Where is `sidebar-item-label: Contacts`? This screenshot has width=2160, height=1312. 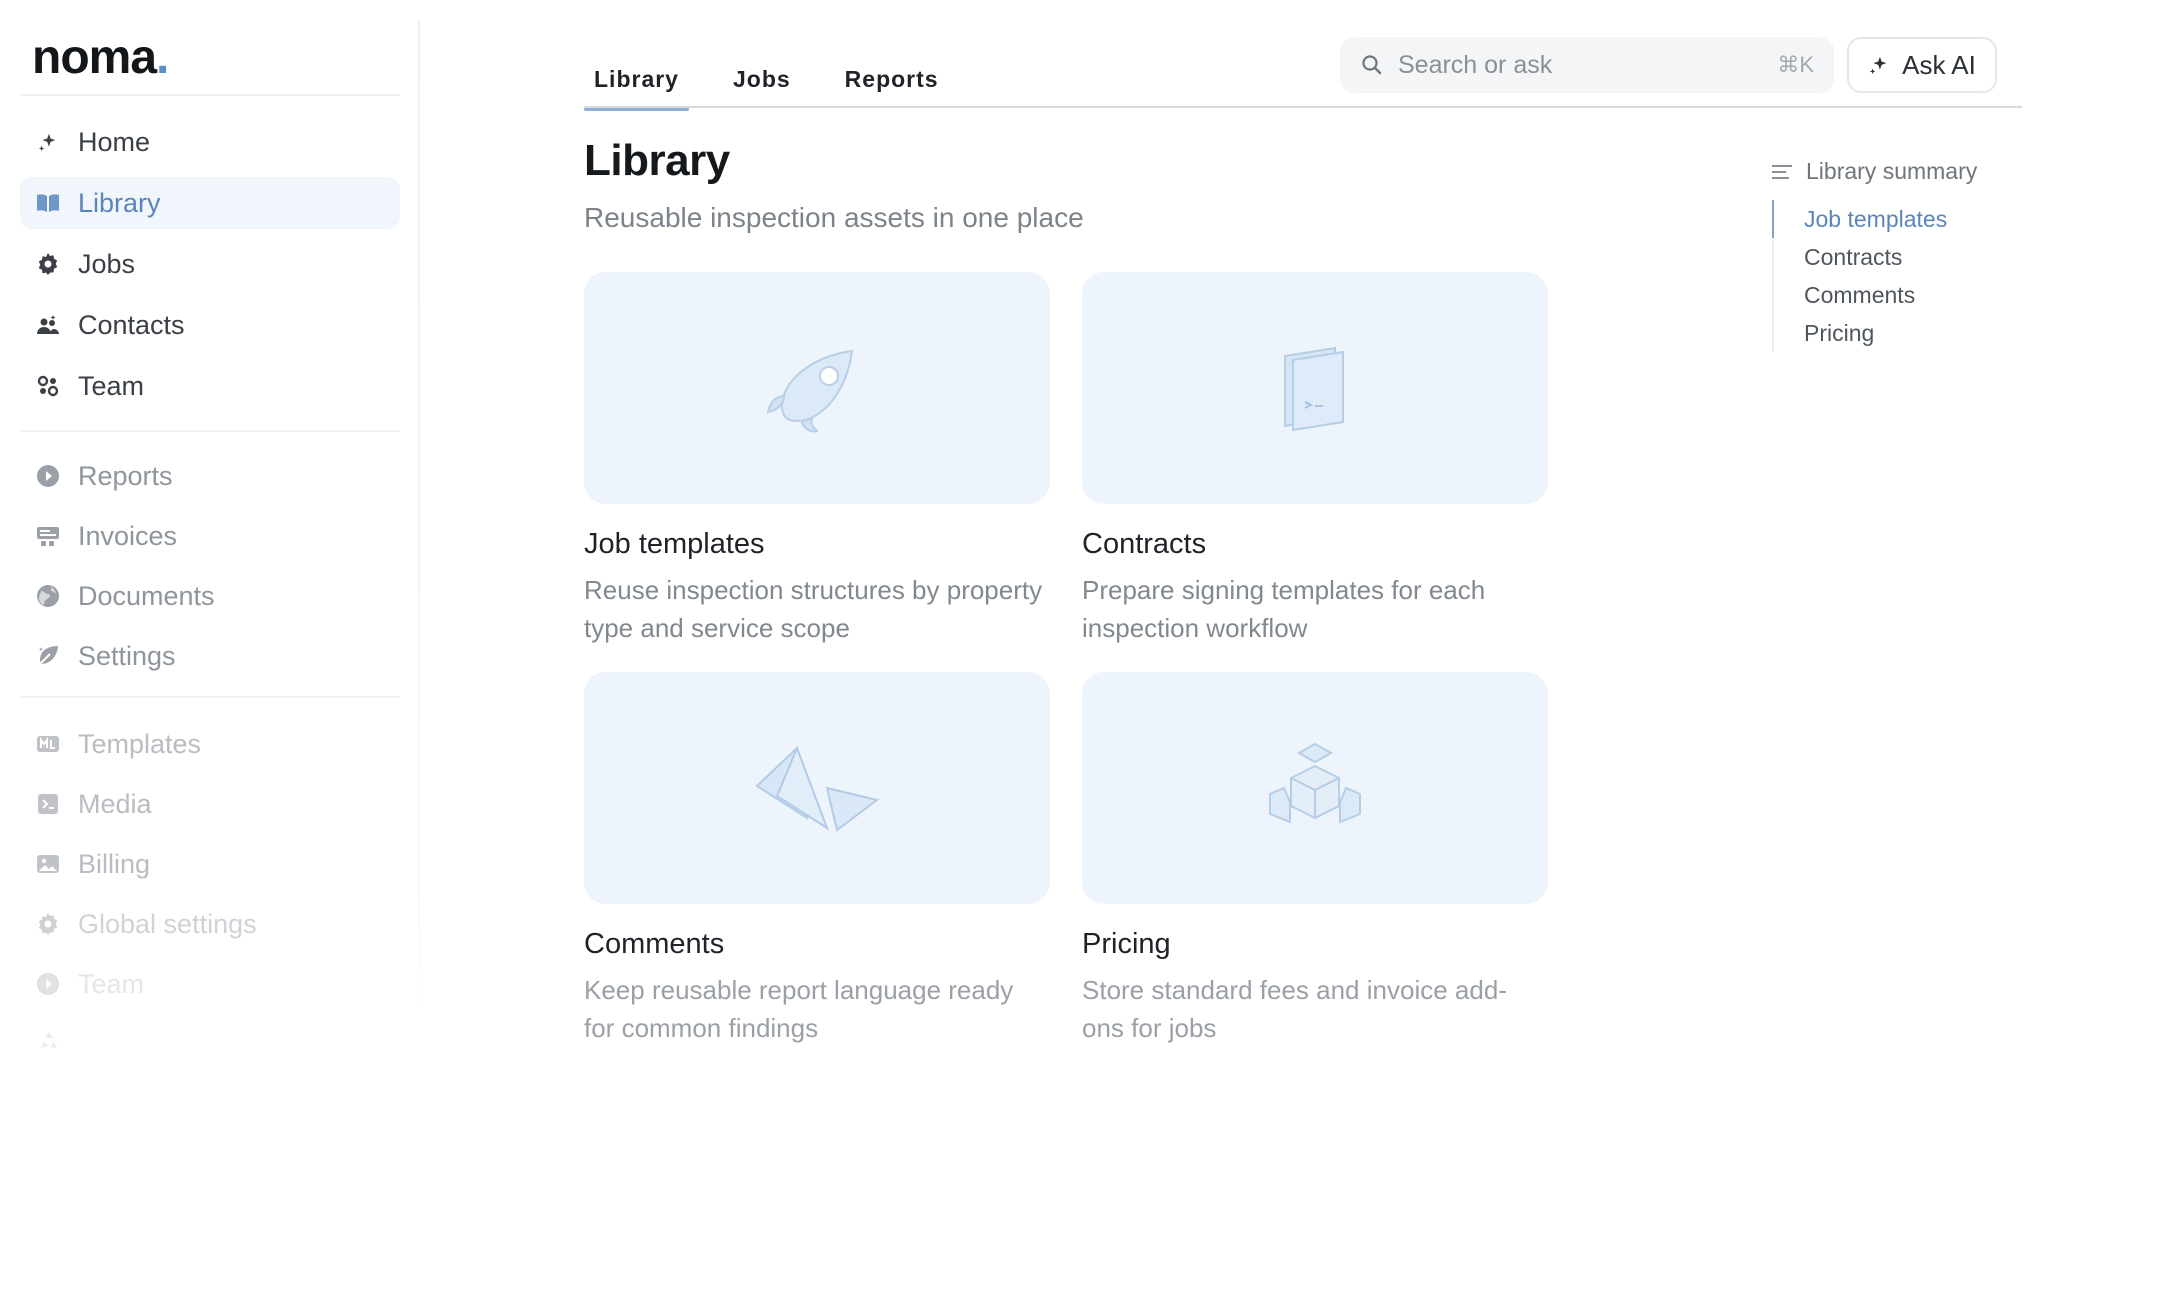 sidebar-item-label: Contacts is located at coordinates (131, 324).